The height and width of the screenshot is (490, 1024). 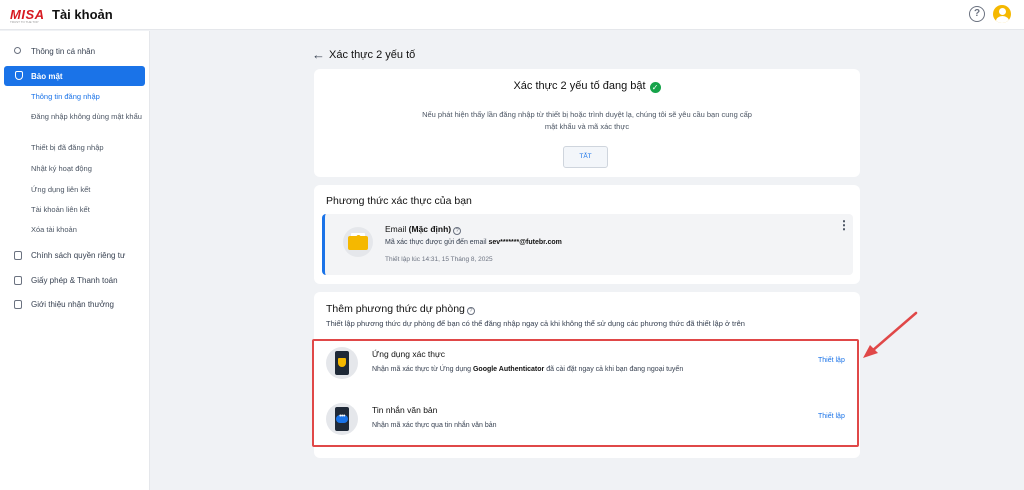 What do you see at coordinates (585, 393) in the screenshot?
I see `annotation-highlight-box` at bounding box center [585, 393].